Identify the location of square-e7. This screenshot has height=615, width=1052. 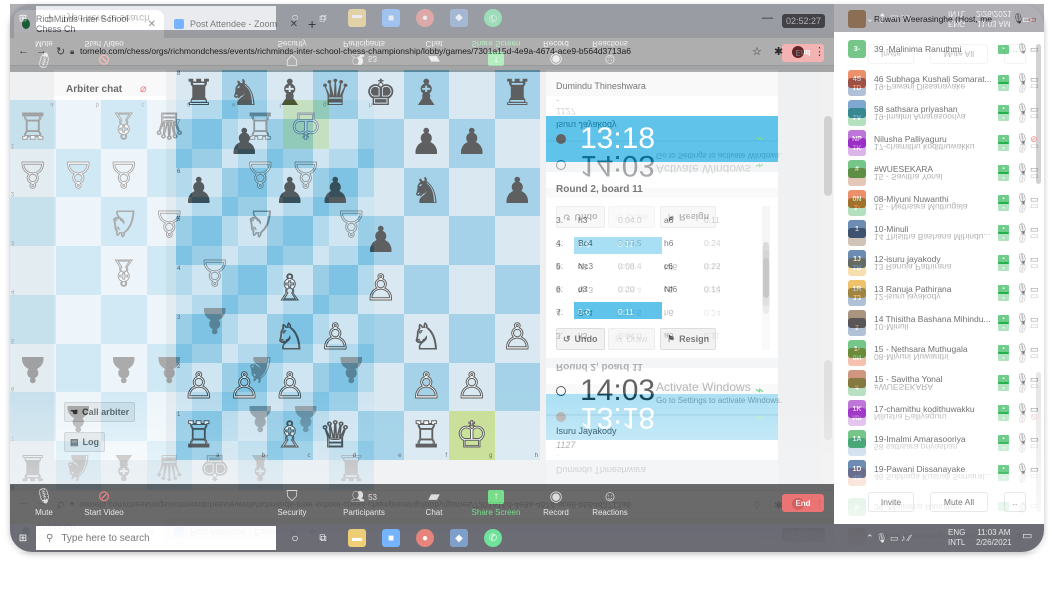
(381, 143).